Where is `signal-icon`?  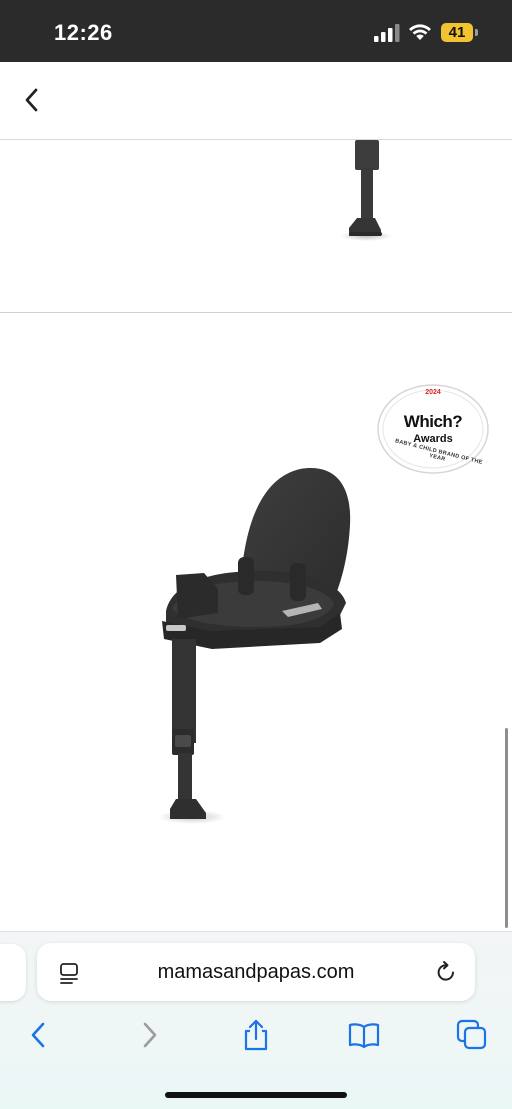
signal-icon is located at coordinates (387, 33).